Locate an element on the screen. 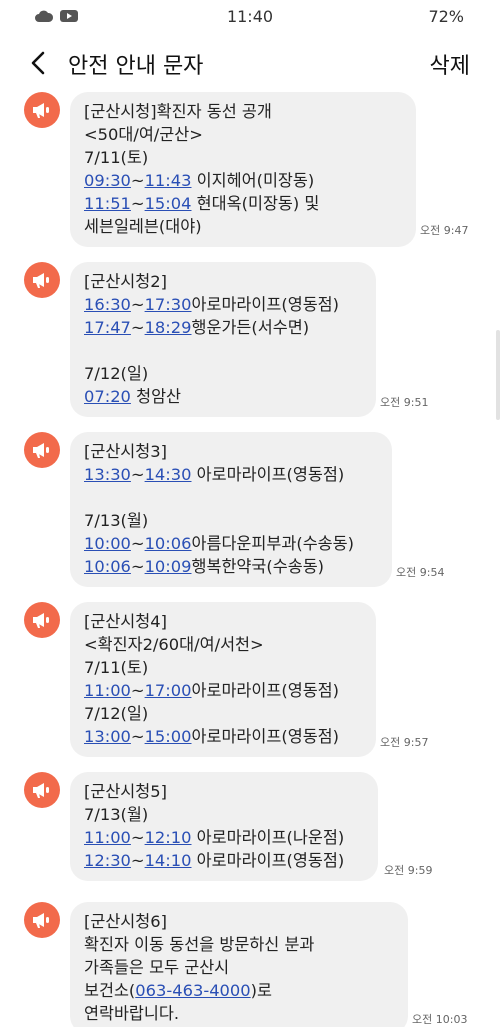 The image size is (500, 1027). time-link: 11:43 is located at coordinates (168, 180).